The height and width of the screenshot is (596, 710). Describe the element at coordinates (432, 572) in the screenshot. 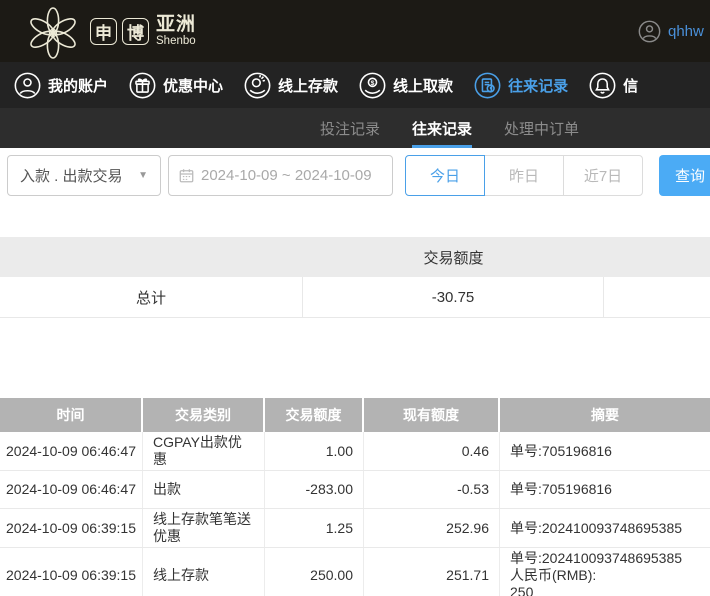

I see `cell-balance: 251.71` at that location.